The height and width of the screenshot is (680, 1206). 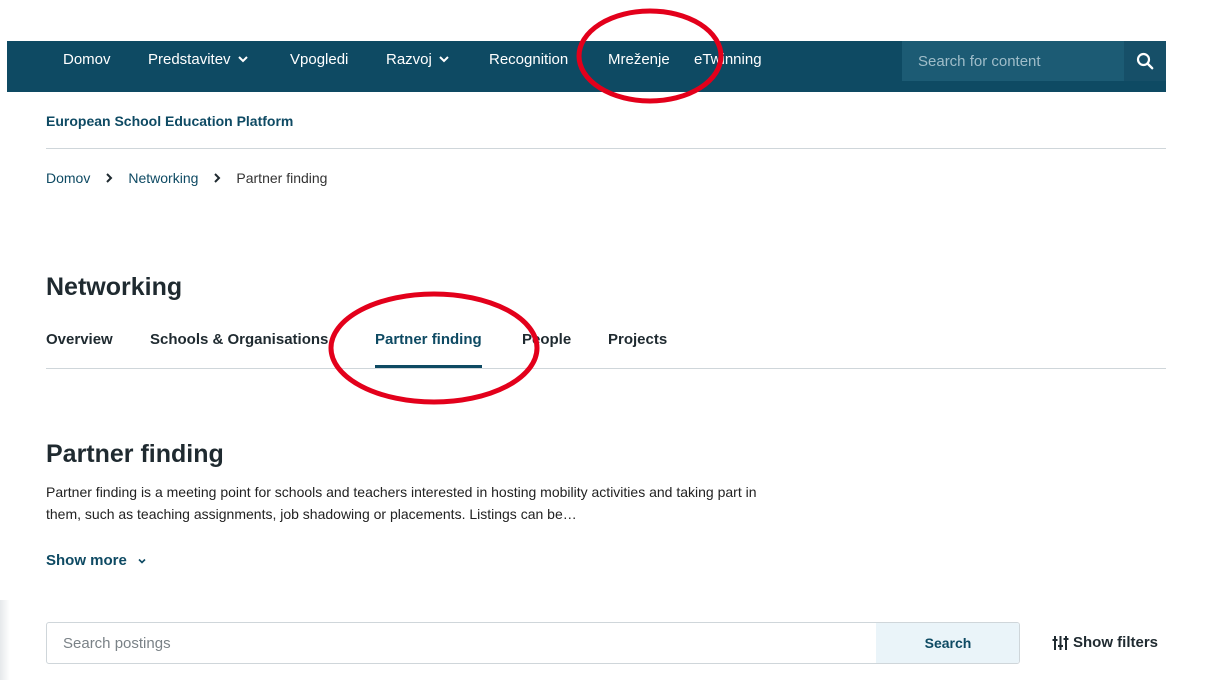 I want to click on page-title: Partner finding, so click(x=135, y=454).